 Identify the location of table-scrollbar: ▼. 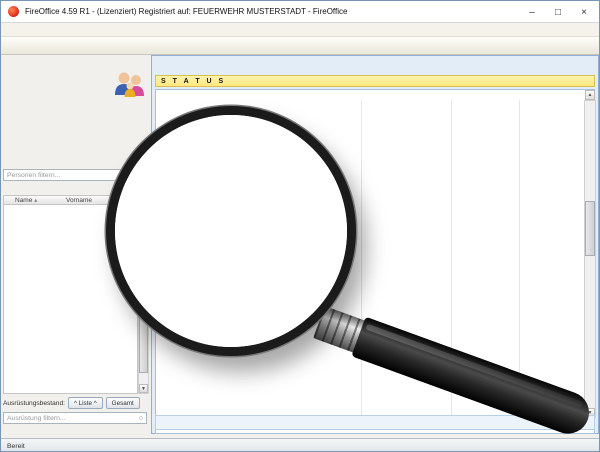
(590, 259).